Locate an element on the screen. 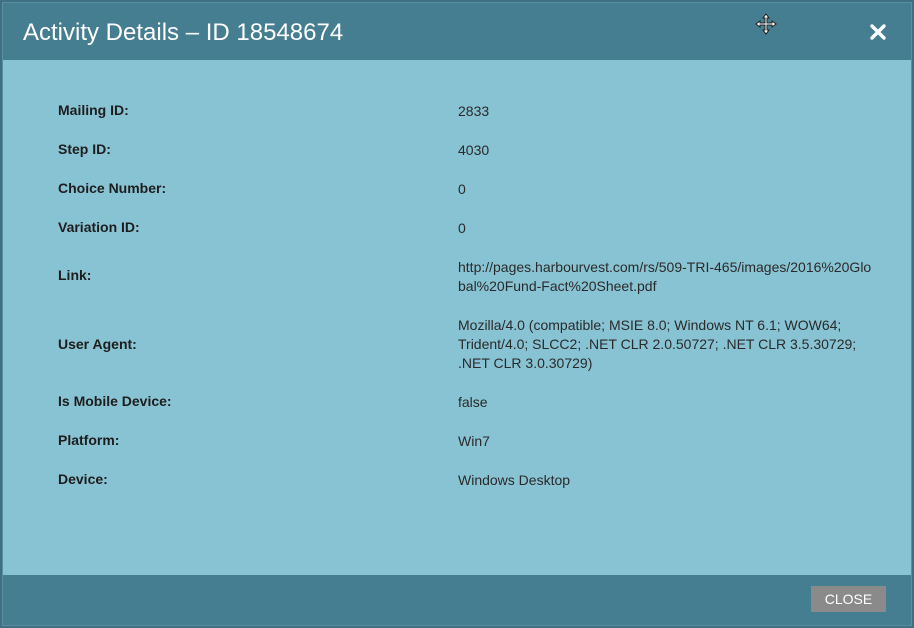  field-value: Win7 is located at coordinates (474, 441).